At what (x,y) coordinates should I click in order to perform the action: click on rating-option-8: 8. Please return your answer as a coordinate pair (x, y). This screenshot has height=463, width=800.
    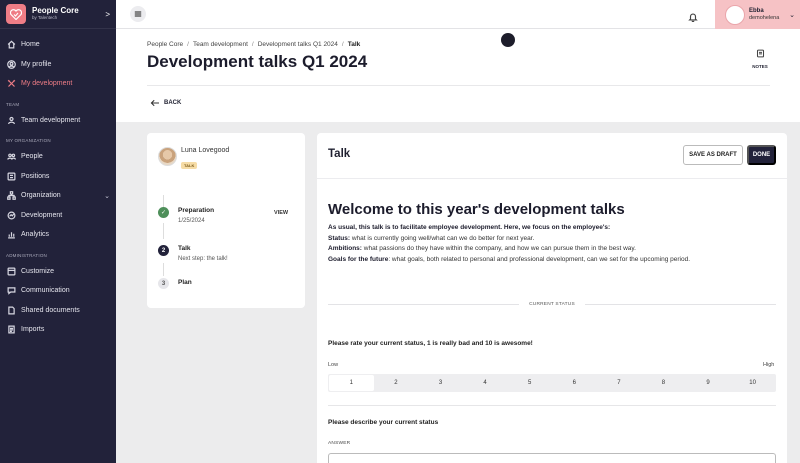
    Looking at the image, I should click on (663, 383).